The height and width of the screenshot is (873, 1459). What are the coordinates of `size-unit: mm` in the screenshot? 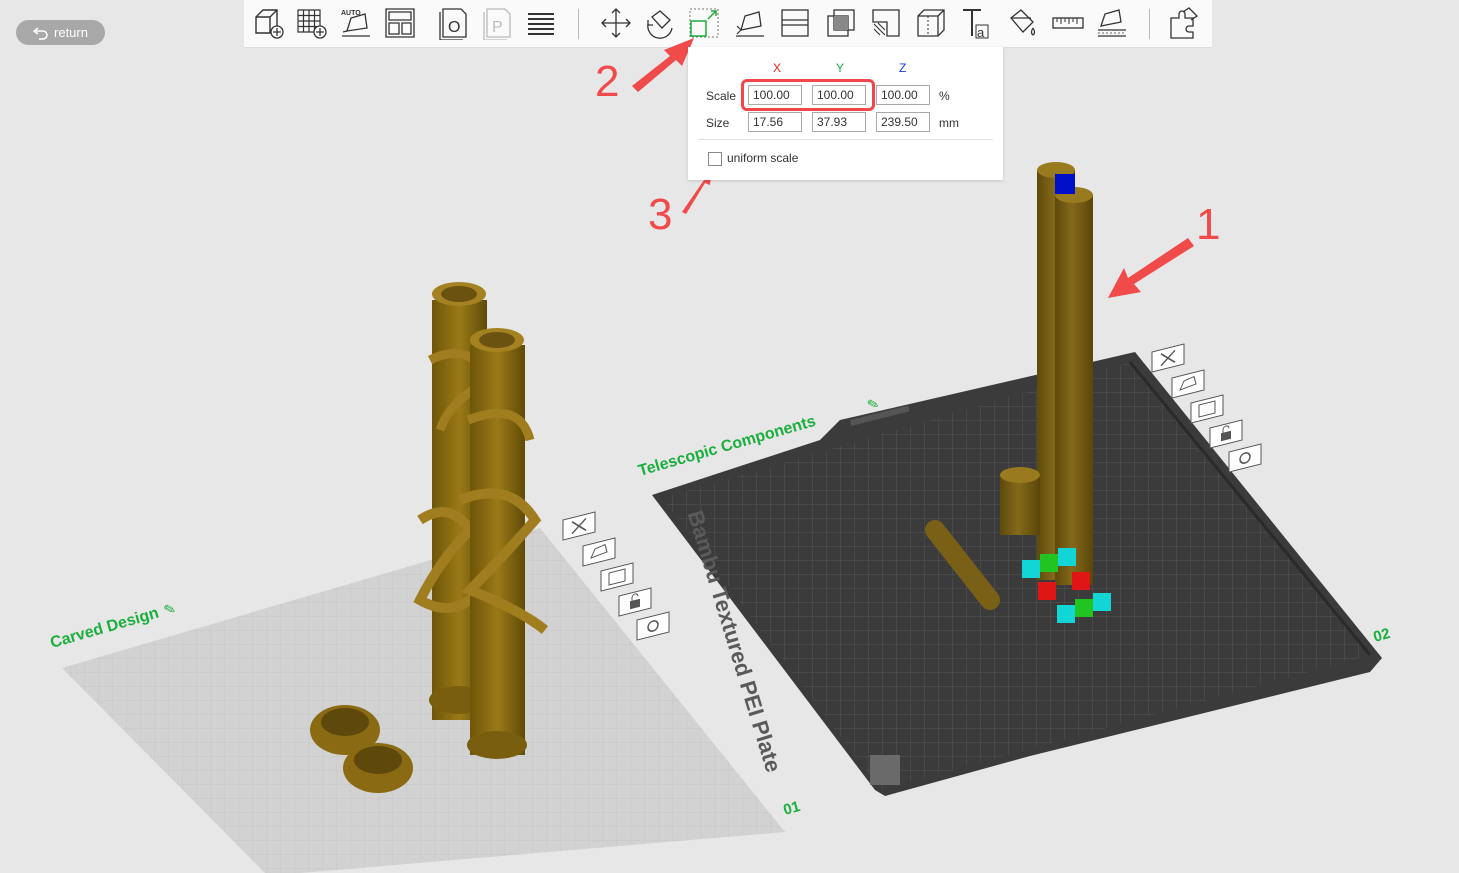 It's located at (949, 123).